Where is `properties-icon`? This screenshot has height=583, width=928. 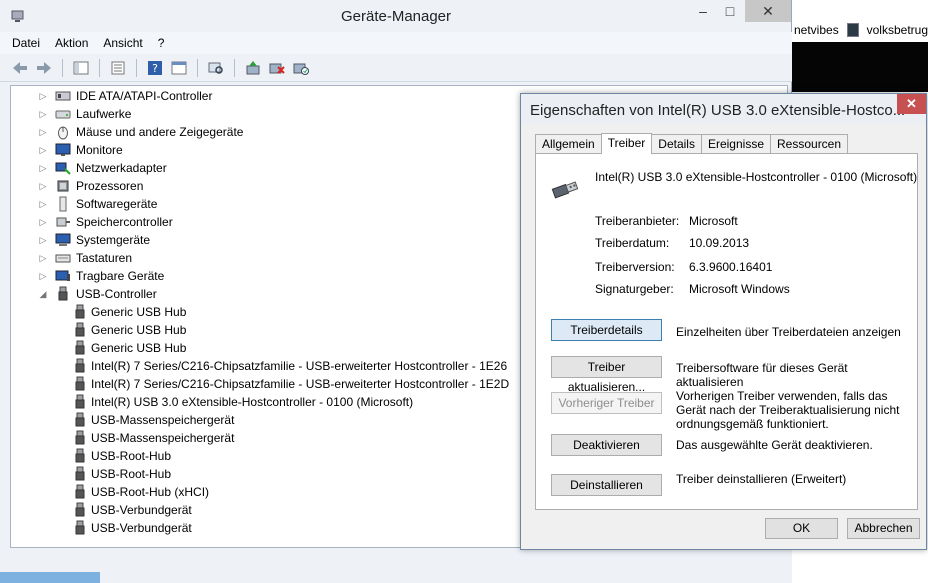 properties-icon is located at coordinates (118, 68).